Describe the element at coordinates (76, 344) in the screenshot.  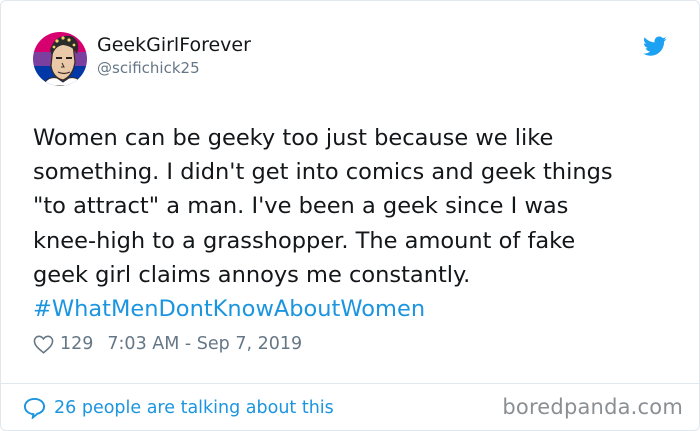
I see `like-count: 129` at that location.